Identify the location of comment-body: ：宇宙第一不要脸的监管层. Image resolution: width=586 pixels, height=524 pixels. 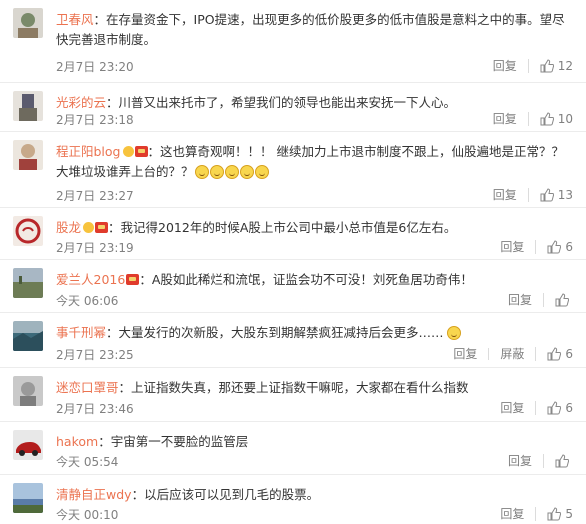
(173, 441).